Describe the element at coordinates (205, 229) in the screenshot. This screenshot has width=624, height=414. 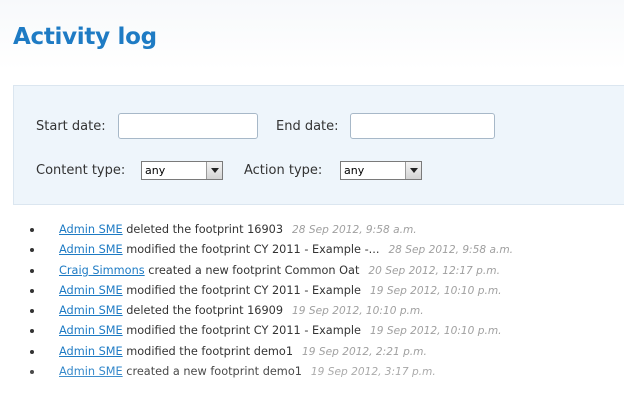
I see `activity-description: deleted the footprint 16903` at that location.